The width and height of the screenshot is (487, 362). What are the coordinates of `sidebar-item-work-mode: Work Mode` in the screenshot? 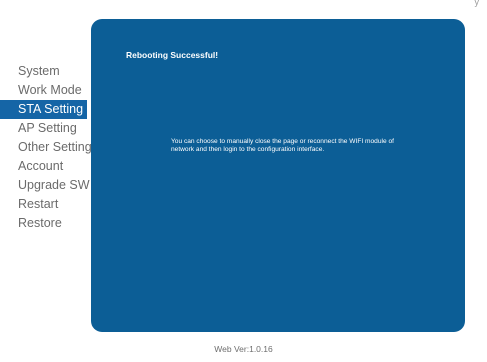 It's located at (43, 90).